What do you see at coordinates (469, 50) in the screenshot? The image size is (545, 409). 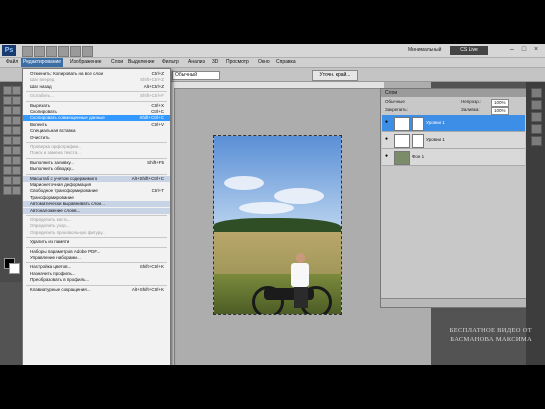 I see `cs-live-button: CS Live` at bounding box center [469, 50].